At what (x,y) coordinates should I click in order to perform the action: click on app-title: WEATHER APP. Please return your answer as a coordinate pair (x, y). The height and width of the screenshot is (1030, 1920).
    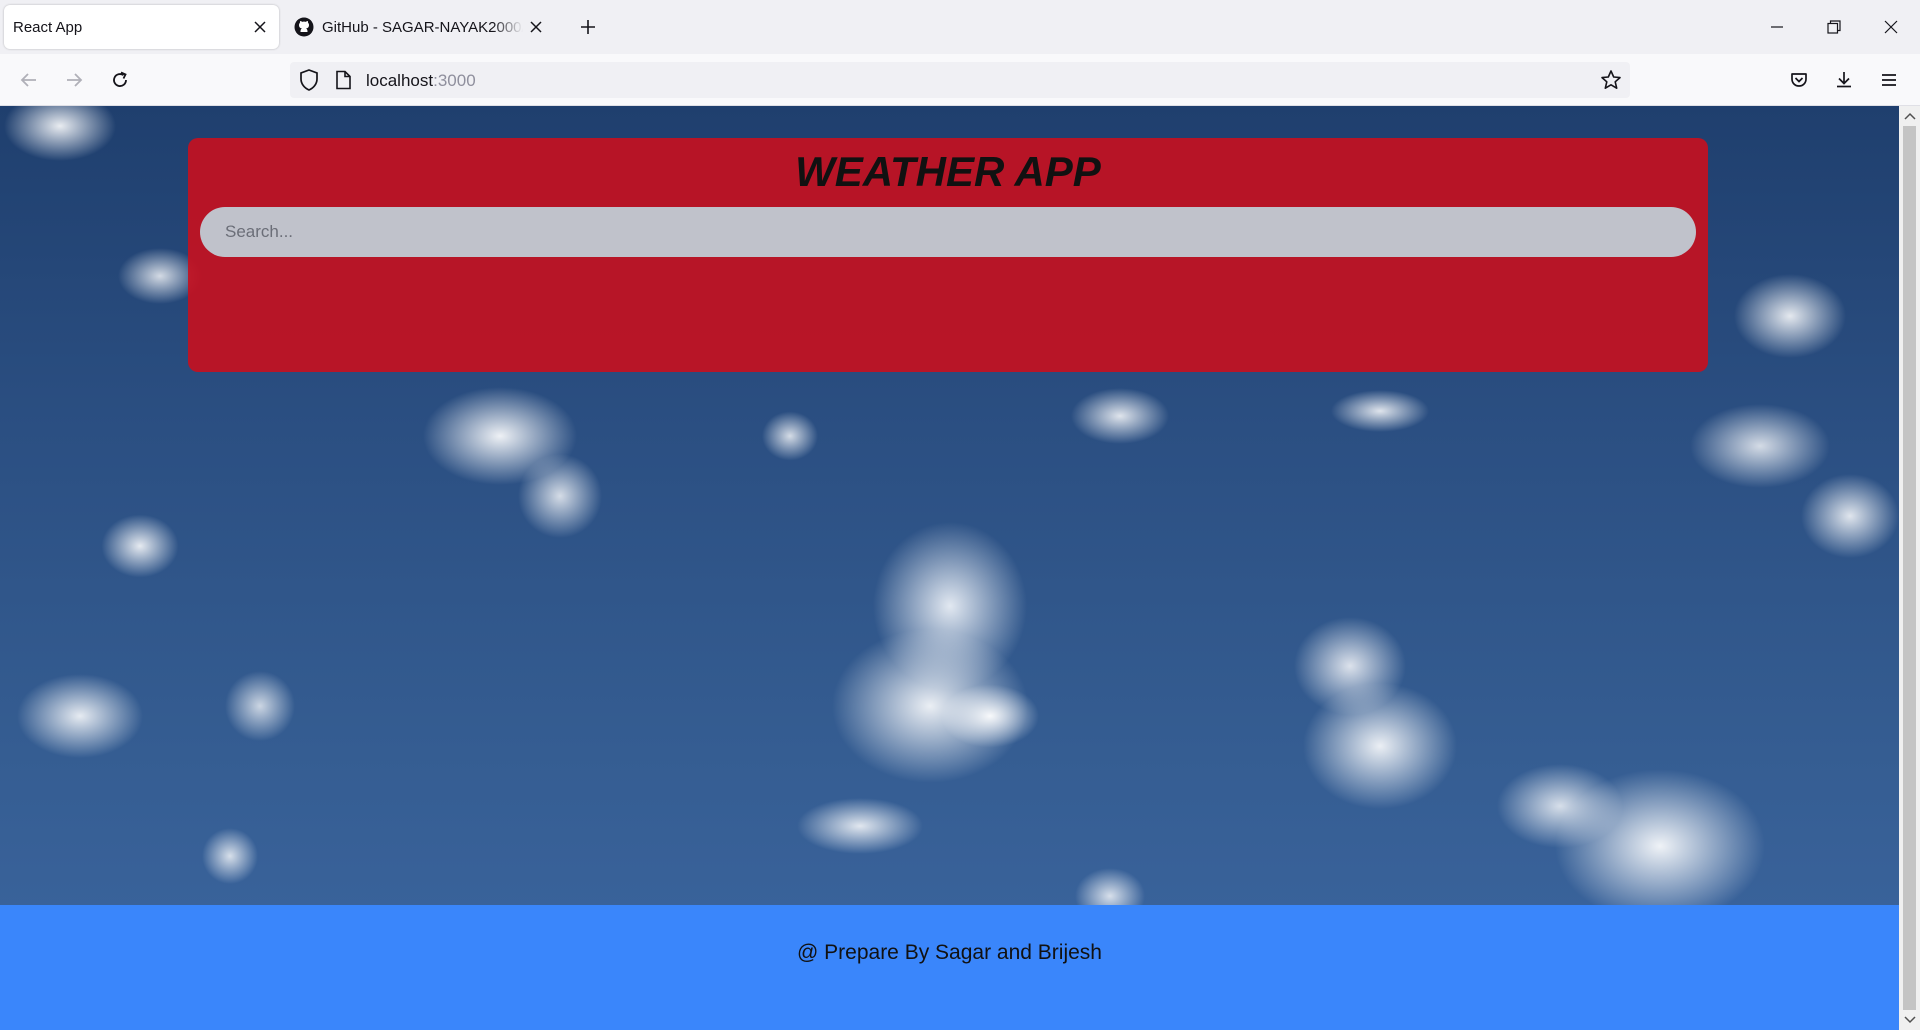
    Looking at the image, I should click on (948, 171).